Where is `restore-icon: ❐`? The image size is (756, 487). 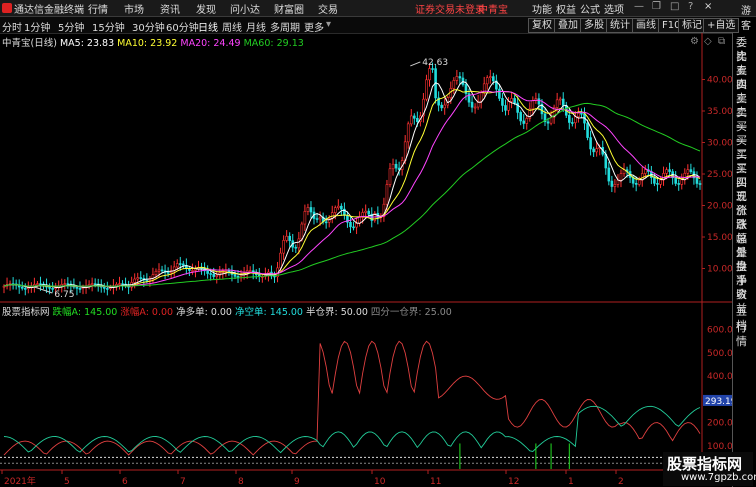
restore-icon: ❐ is located at coordinates (656, 6).